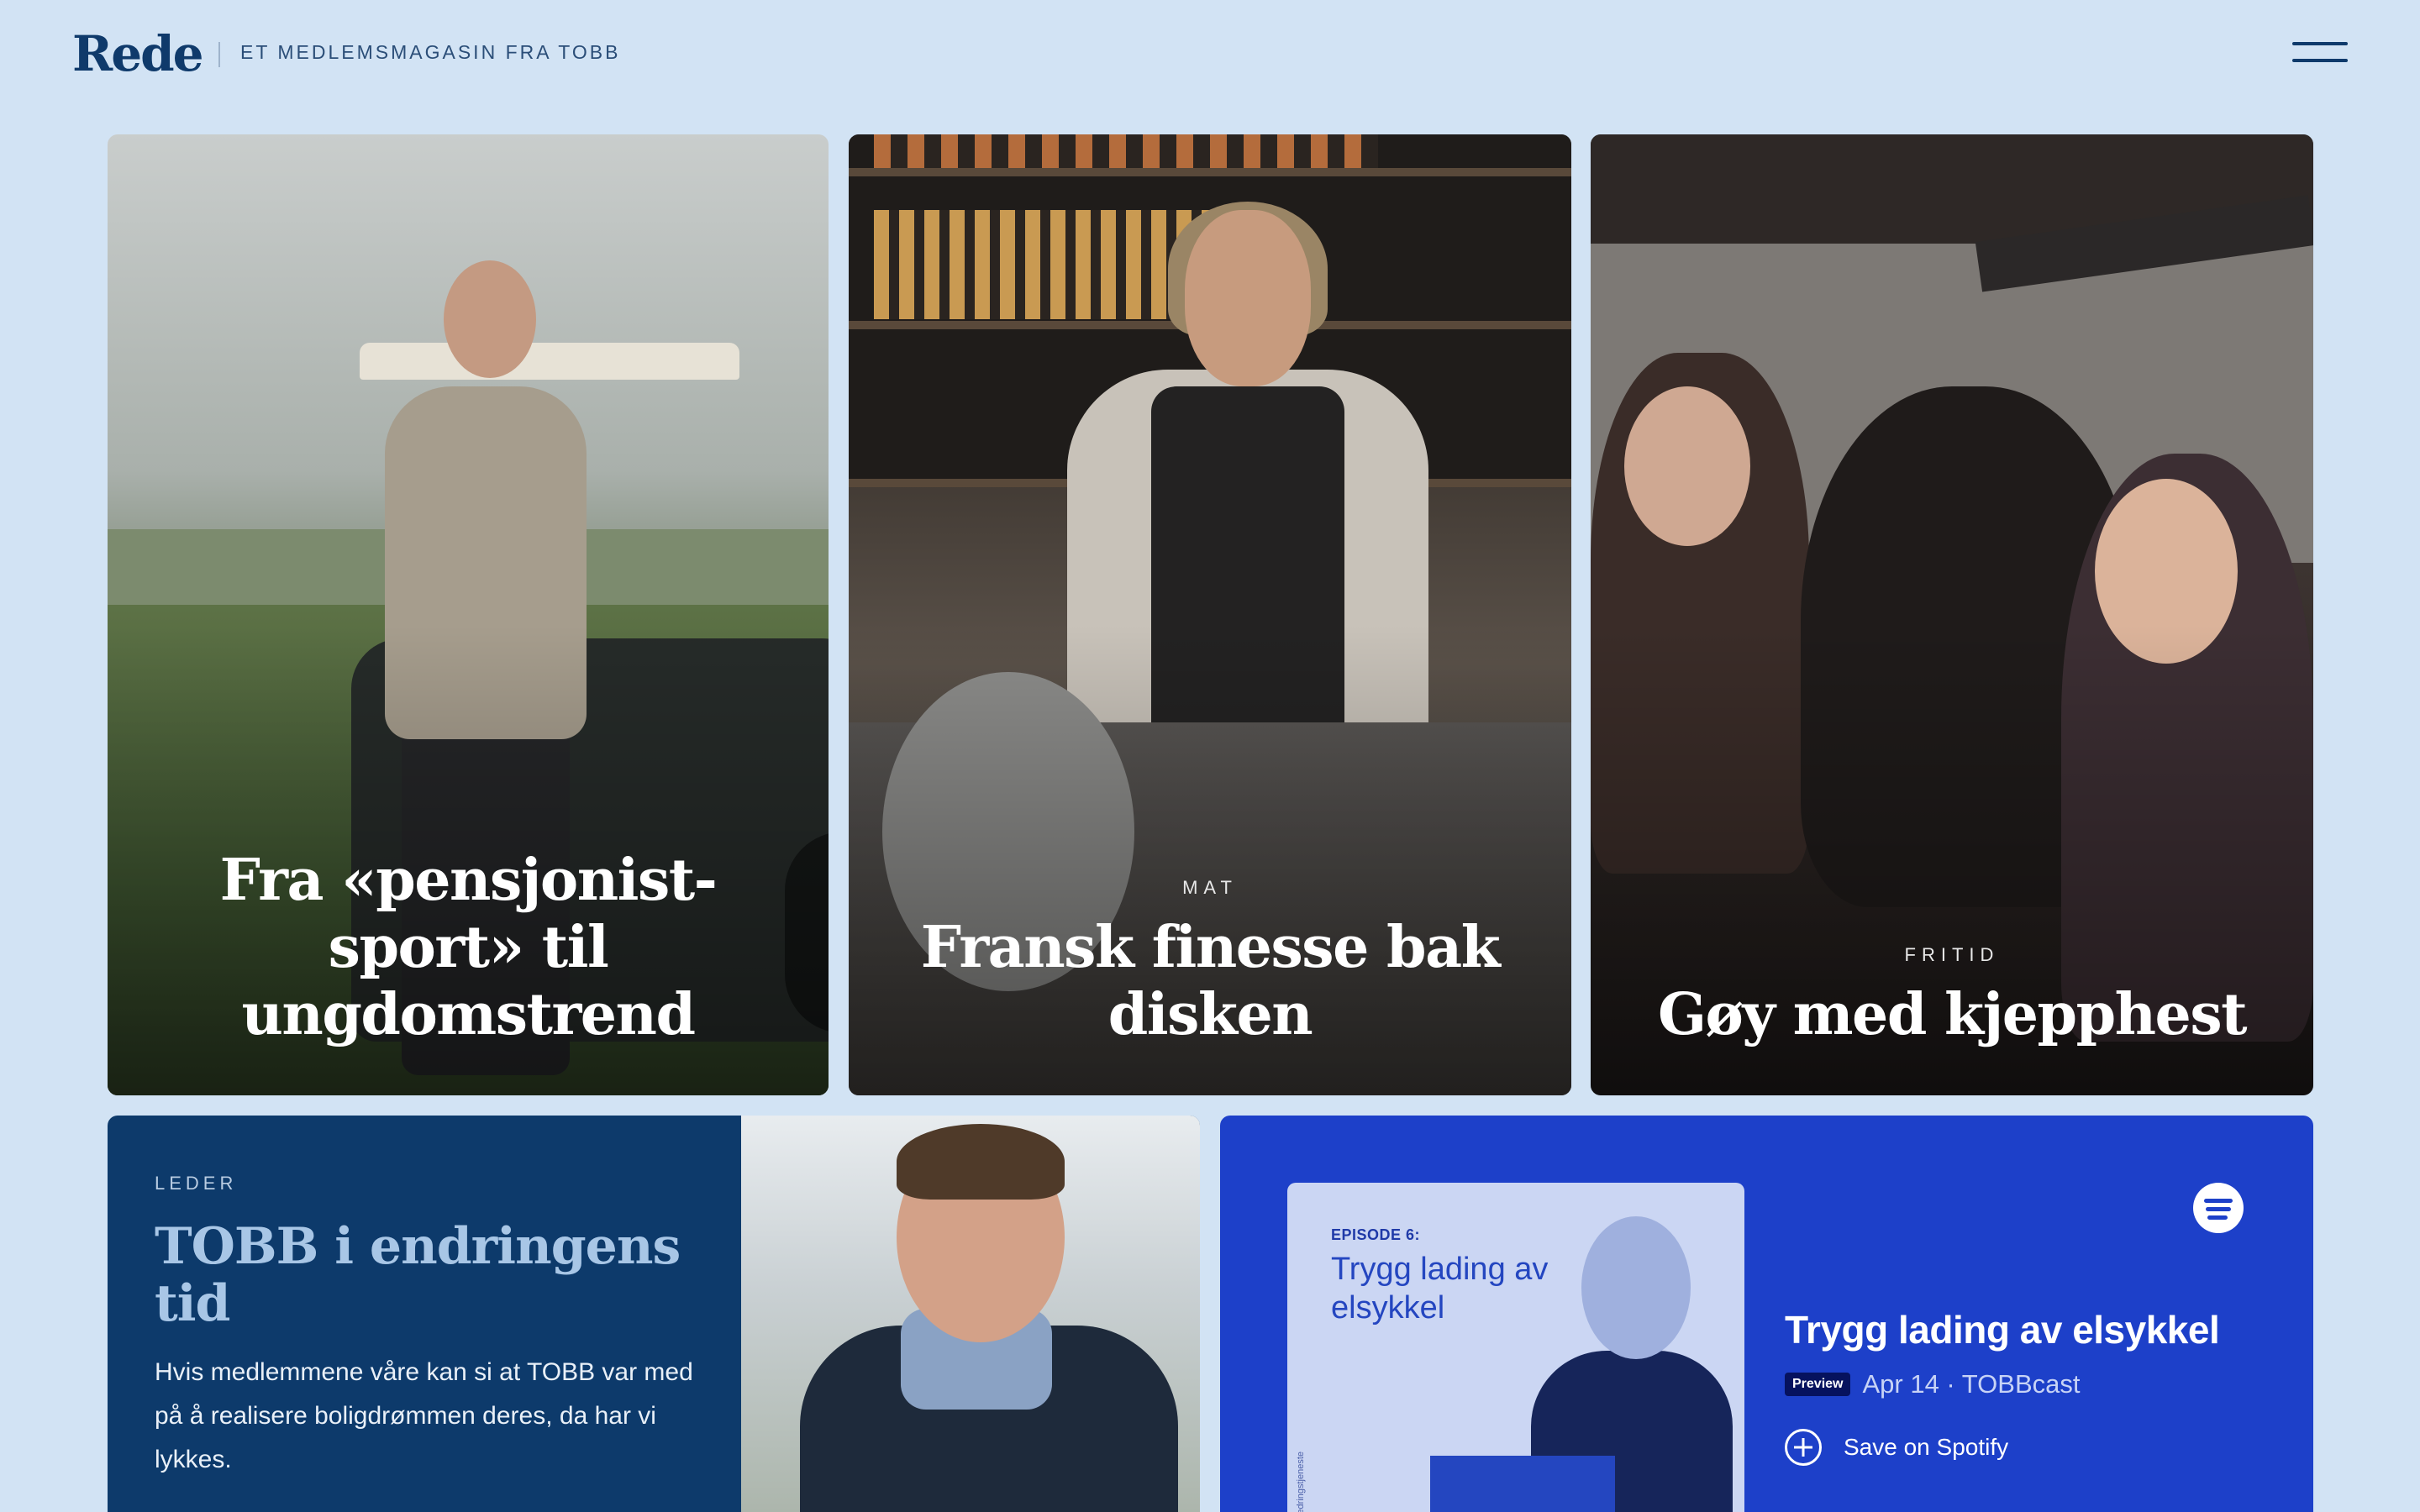 The height and width of the screenshot is (1512, 2420). What do you see at coordinates (1926, 1447) in the screenshot?
I see `save-label: Save on Spotify` at bounding box center [1926, 1447].